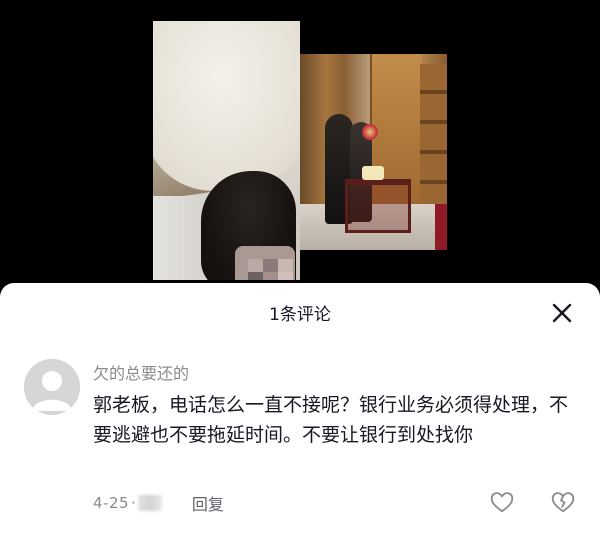  I want to click on sheet-header: 1条评论, so click(300, 312).